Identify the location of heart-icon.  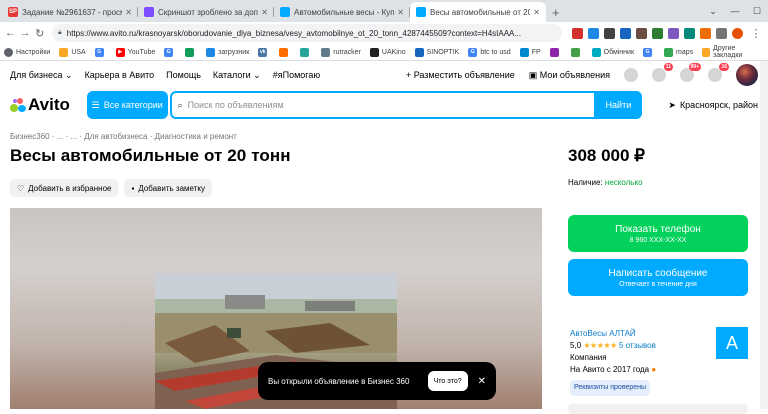
(631, 75).